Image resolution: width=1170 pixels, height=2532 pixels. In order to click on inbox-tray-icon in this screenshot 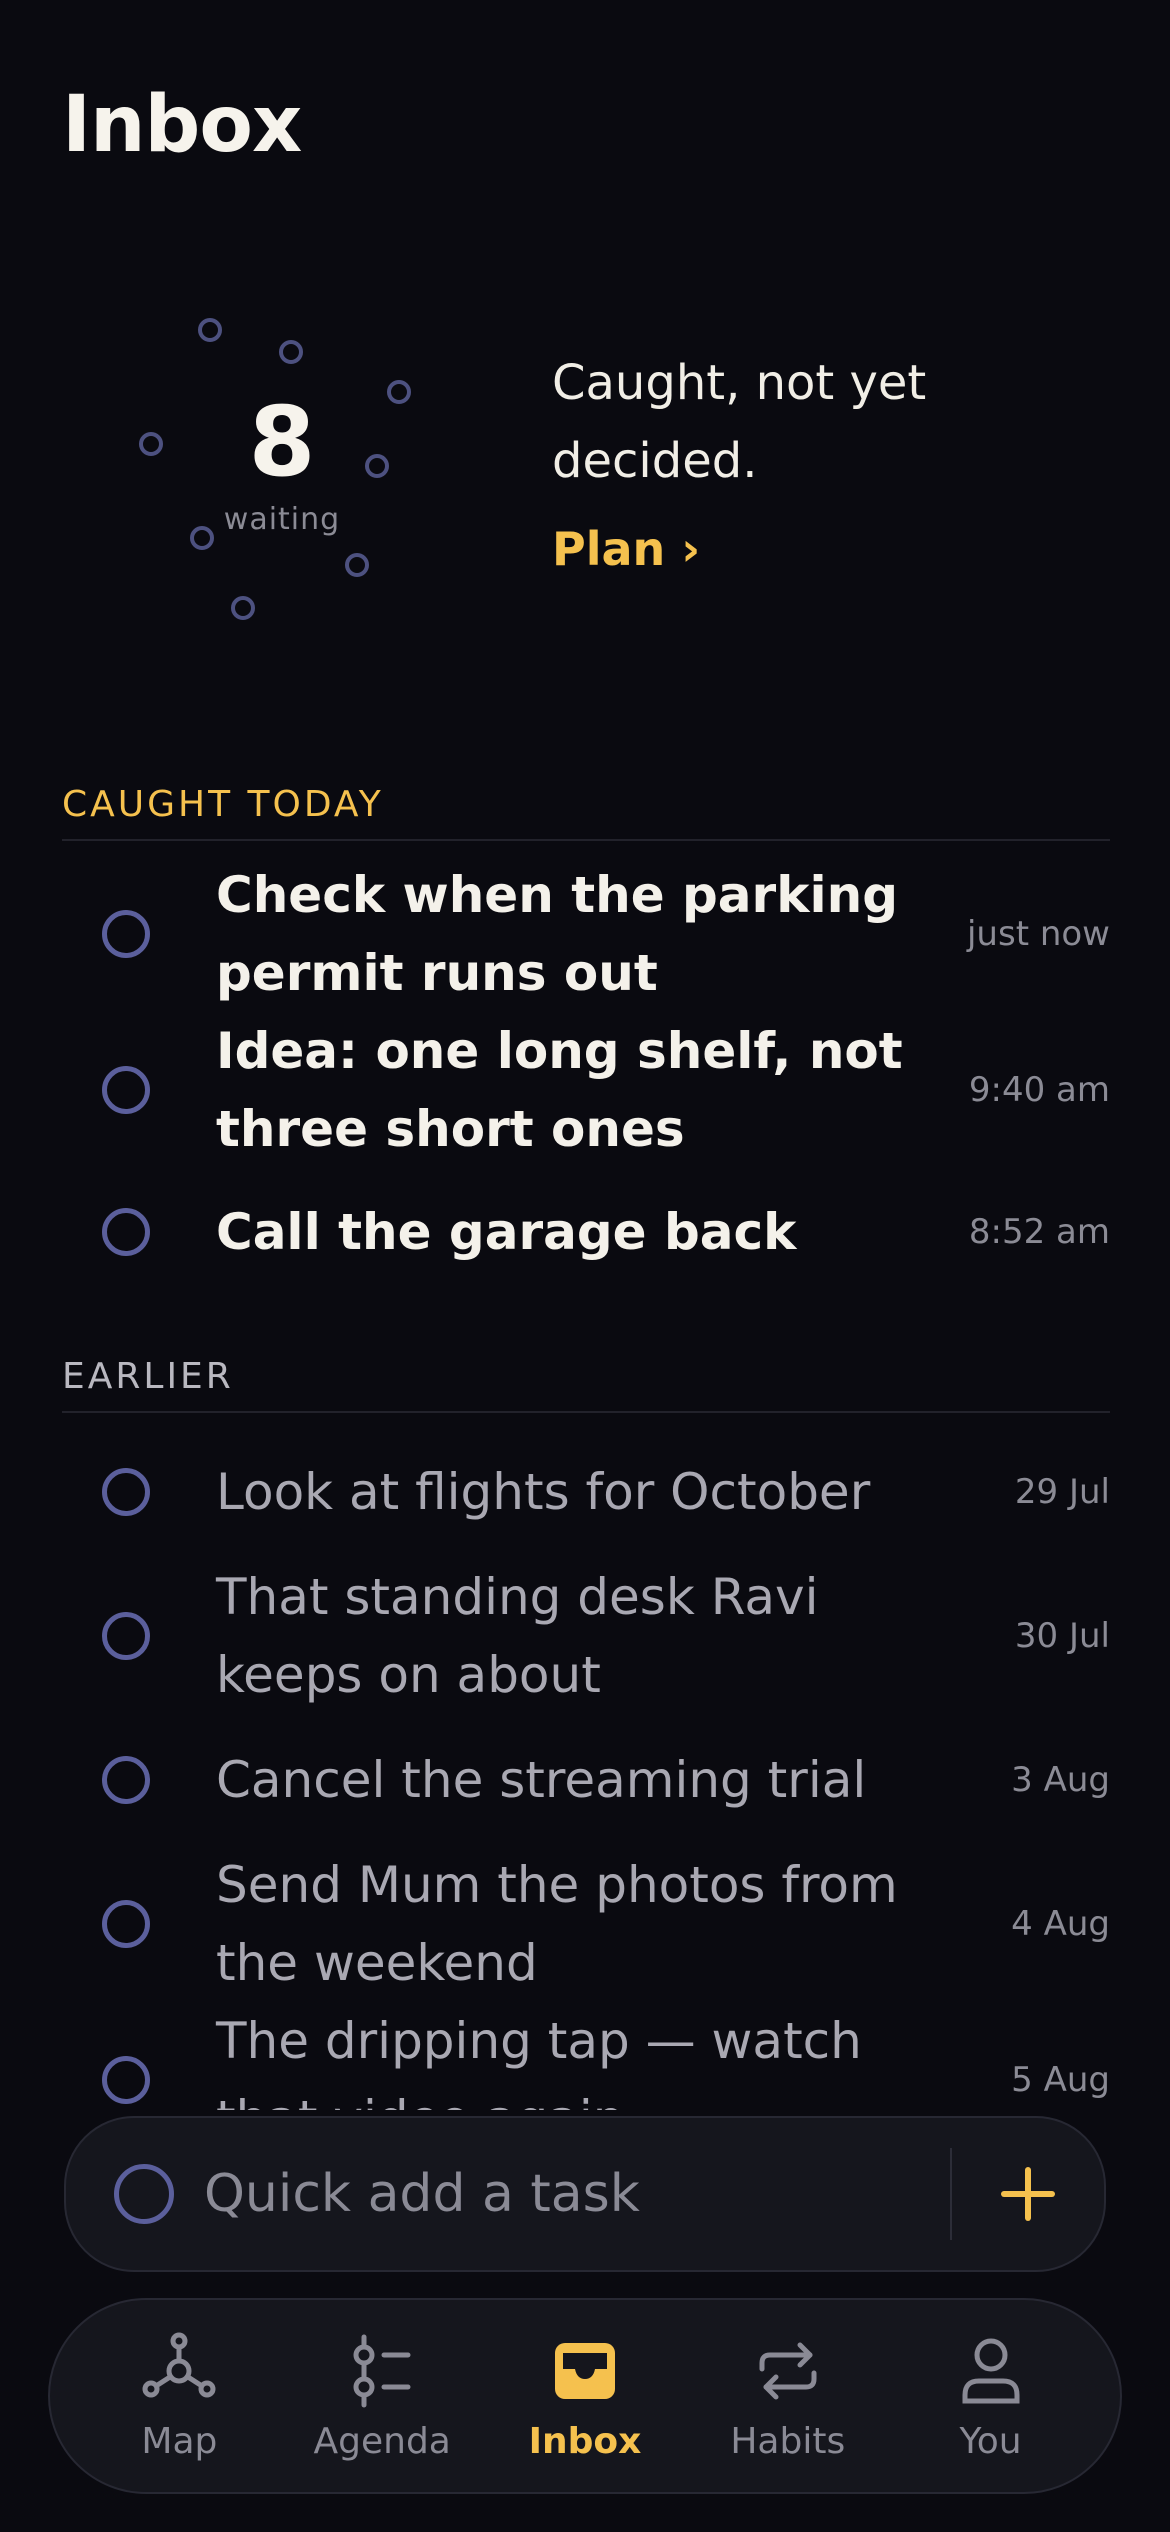, I will do `click(584, 2370)`.